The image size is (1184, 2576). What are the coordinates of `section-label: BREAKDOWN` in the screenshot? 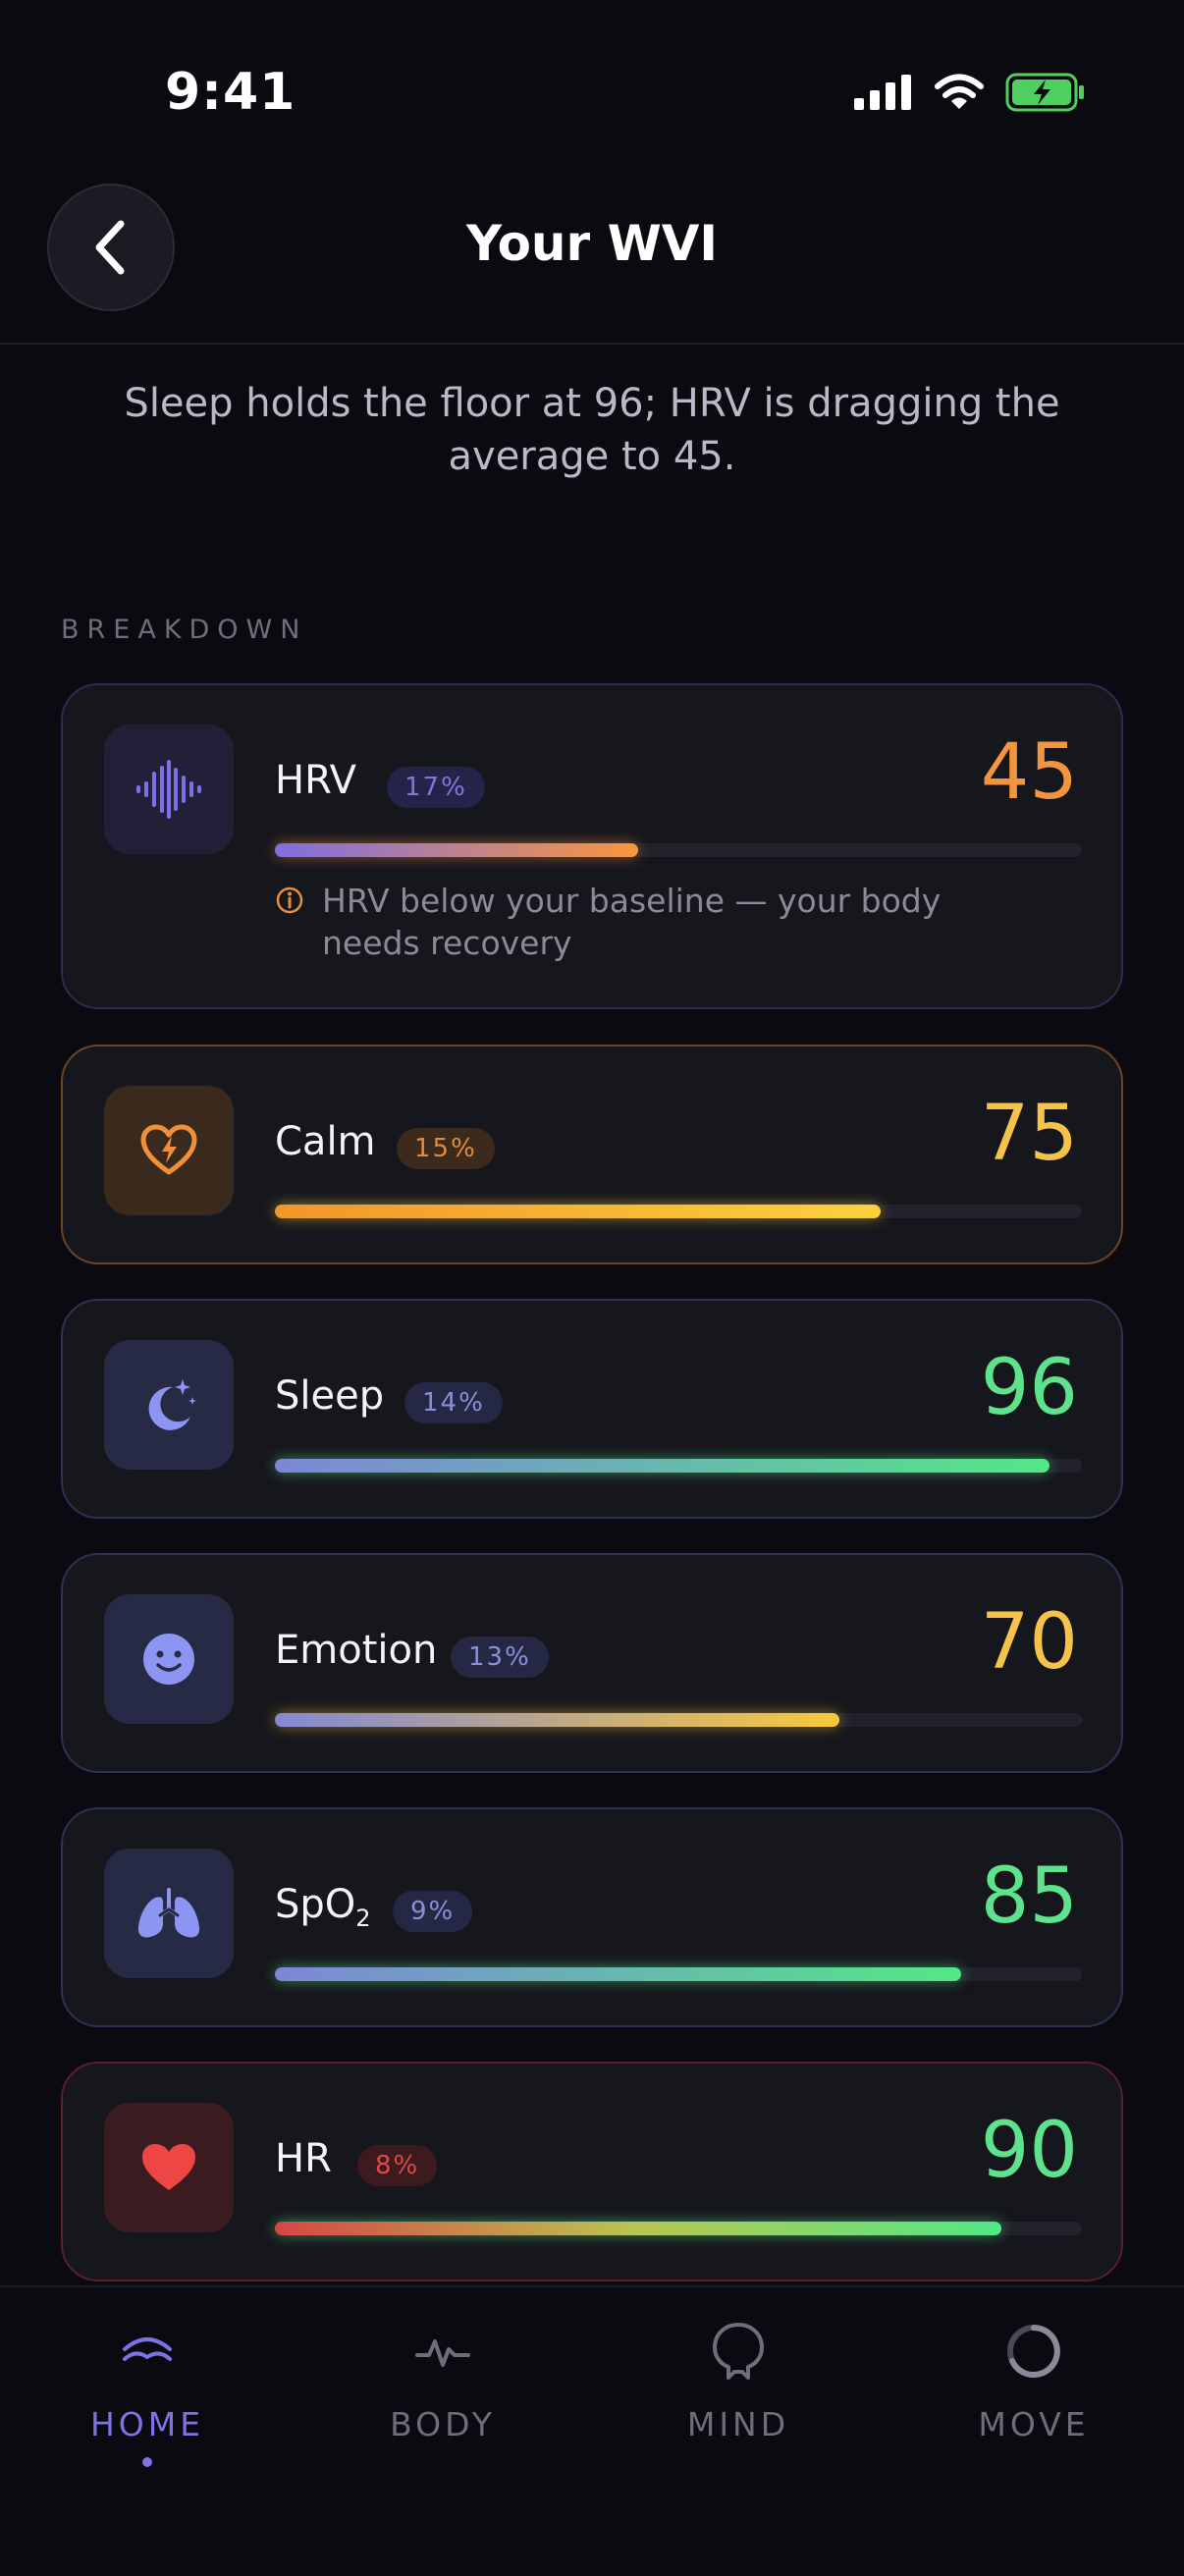 It's located at (185, 630).